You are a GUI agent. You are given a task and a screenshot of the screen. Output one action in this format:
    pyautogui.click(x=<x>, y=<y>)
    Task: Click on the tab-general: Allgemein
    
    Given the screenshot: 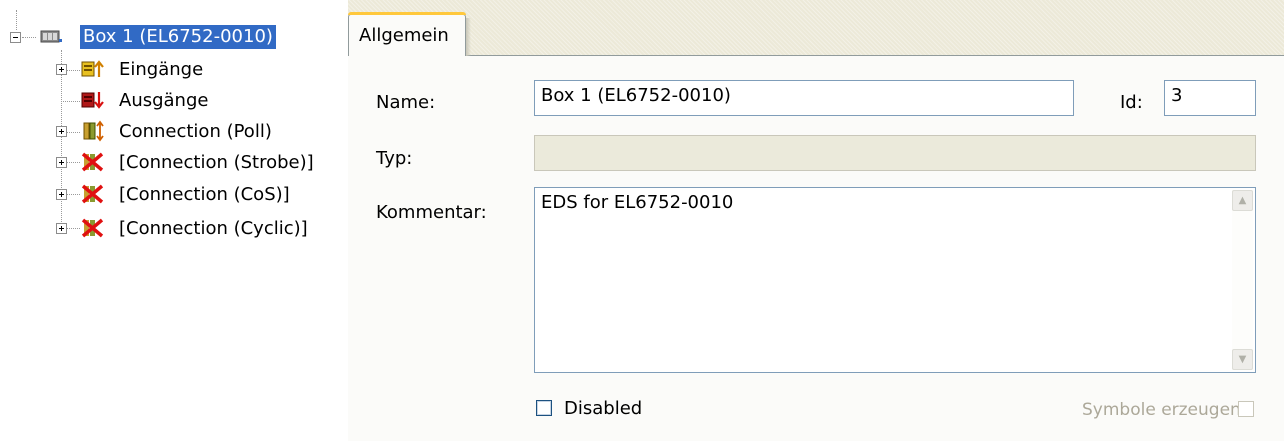 What is the action you would take?
    pyautogui.click(x=407, y=34)
    